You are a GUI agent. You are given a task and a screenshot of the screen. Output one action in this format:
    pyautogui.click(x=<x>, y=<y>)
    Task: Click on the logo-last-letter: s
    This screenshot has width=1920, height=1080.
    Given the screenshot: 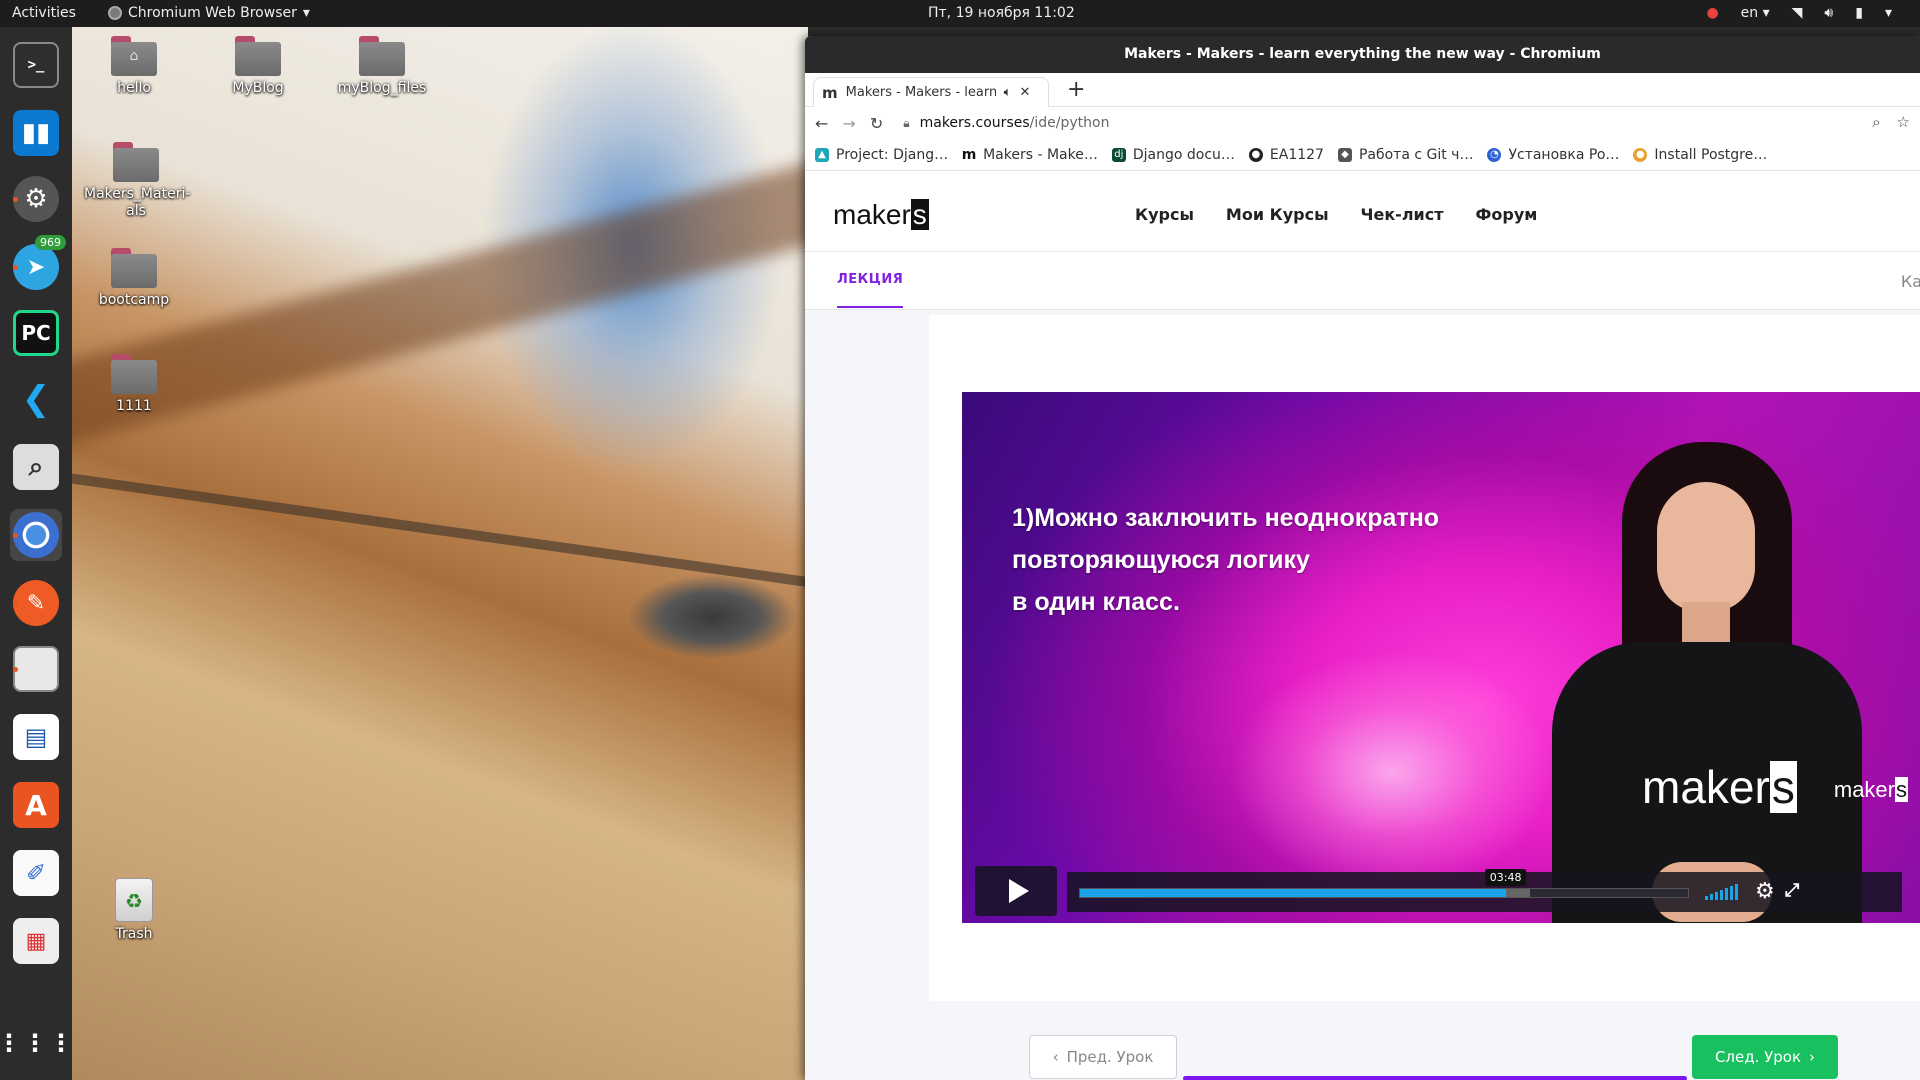 What is the action you would take?
    pyautogui.click(x=919, y=214)
    